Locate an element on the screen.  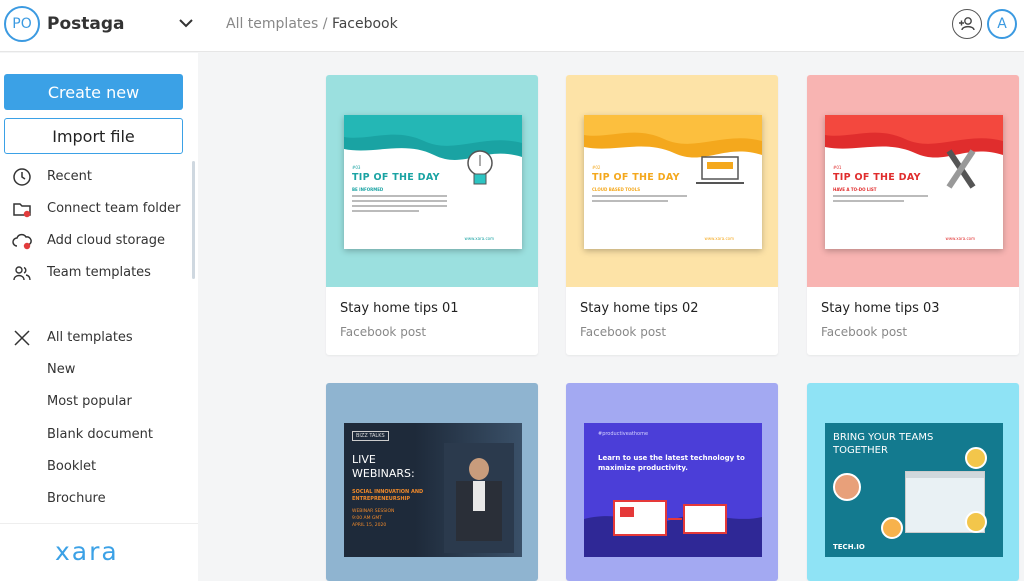
headline-line-2: WEBINARS: is located at coordinates (383, 473).